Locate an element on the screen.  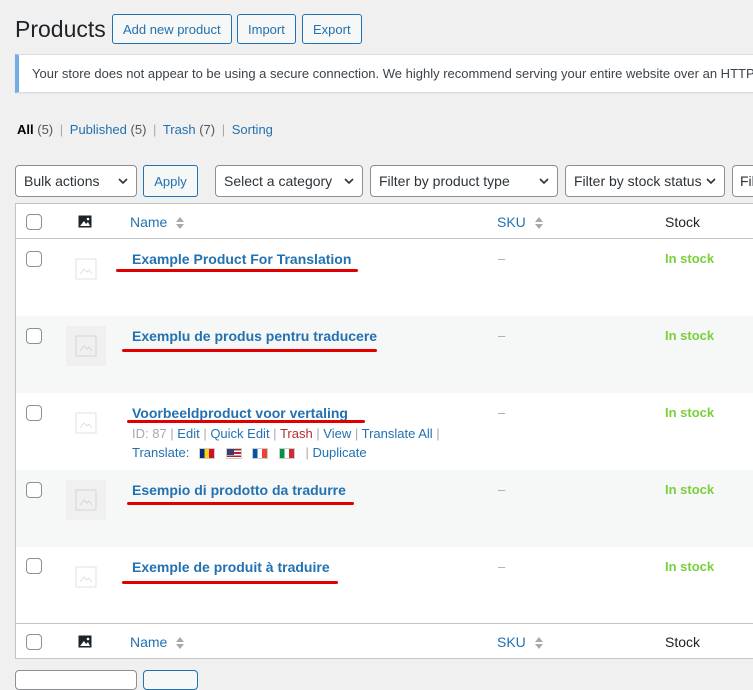
view-link: View is located at coordinates (337, 433).